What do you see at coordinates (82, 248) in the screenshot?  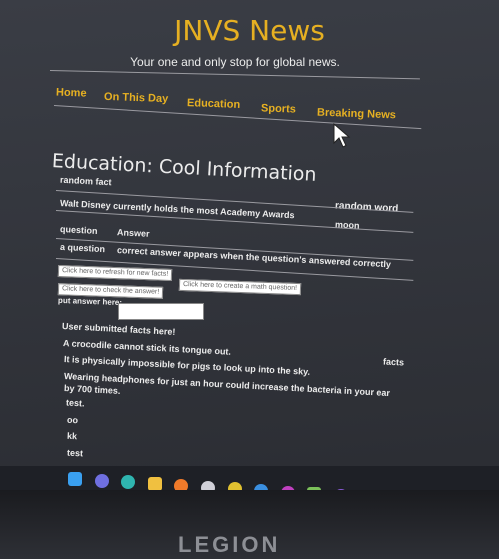 I see `question-value: a question` at bounding box center [82, 248].